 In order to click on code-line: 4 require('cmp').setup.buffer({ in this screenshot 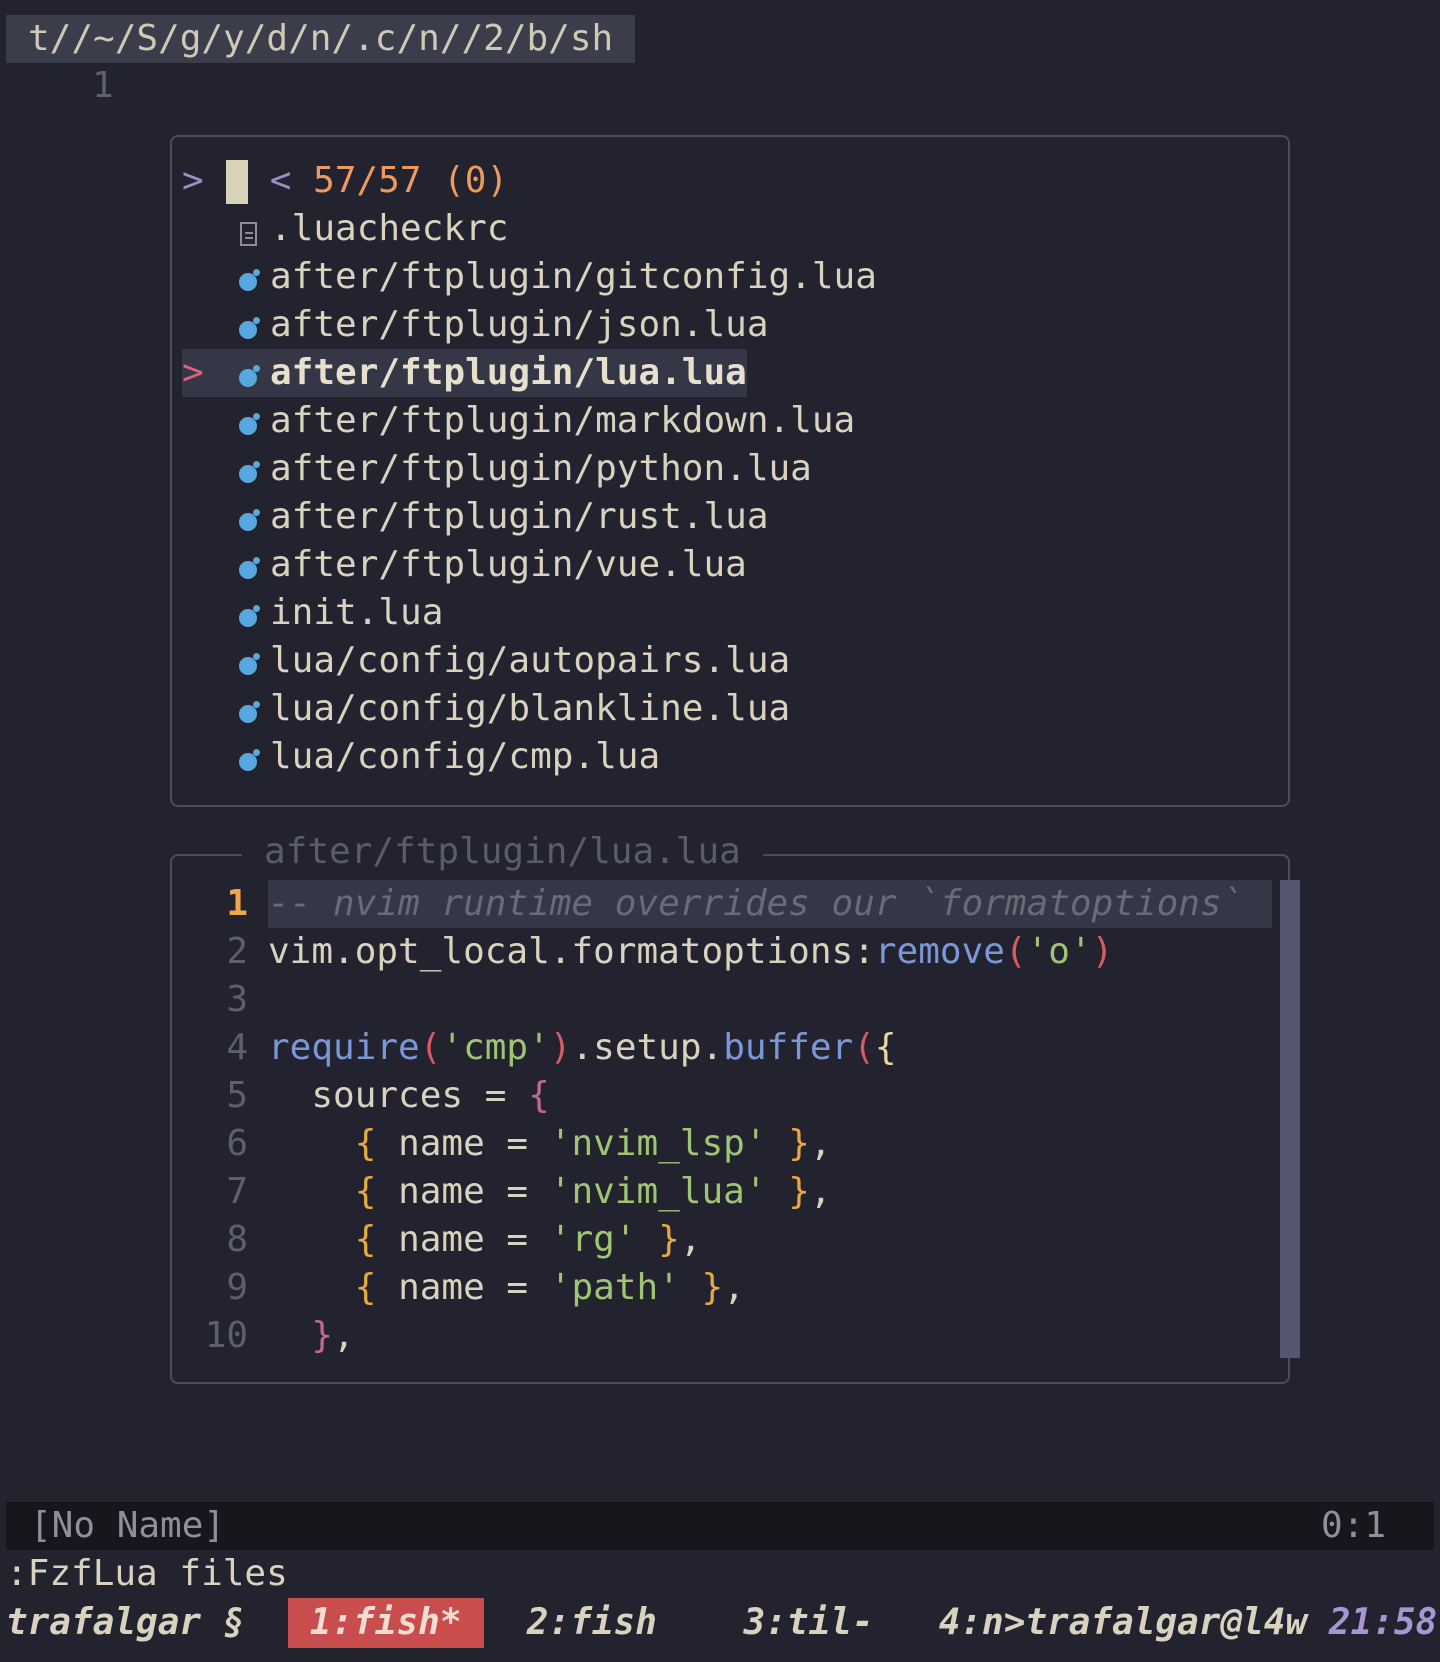, I will do `click(728, 1048)`.